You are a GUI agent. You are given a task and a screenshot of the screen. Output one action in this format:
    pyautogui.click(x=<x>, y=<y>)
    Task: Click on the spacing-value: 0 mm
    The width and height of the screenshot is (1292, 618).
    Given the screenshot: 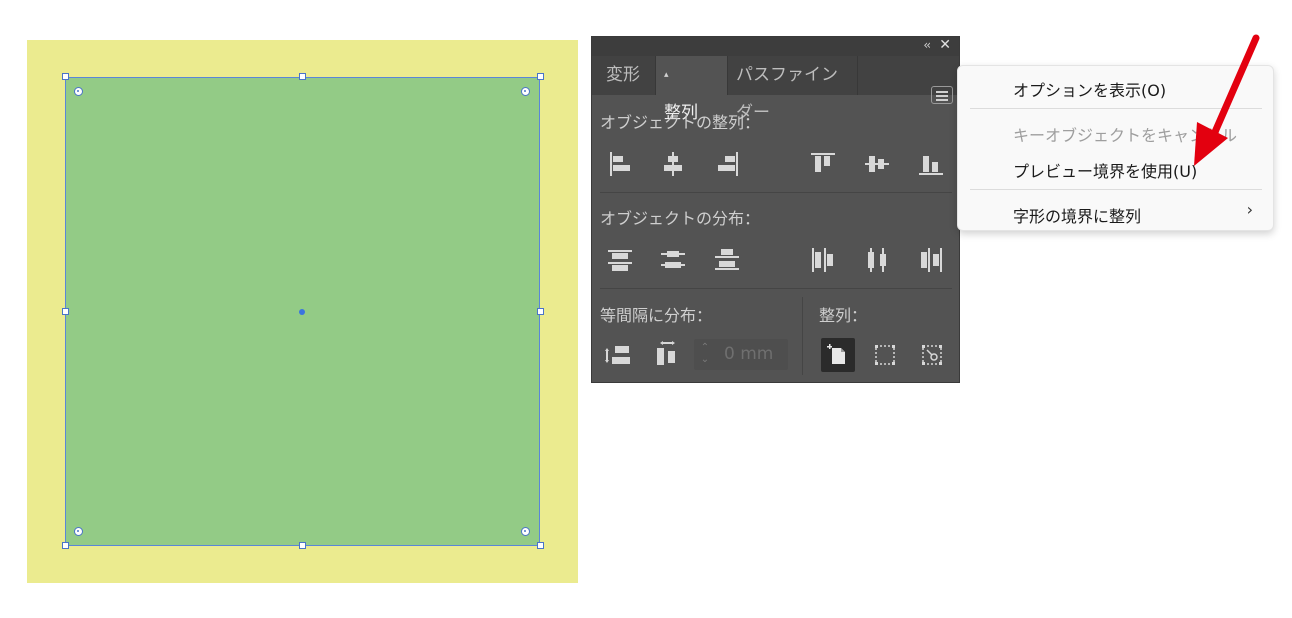 What is the action you would take?
    pyautogui.click(x=749, y=354)
    